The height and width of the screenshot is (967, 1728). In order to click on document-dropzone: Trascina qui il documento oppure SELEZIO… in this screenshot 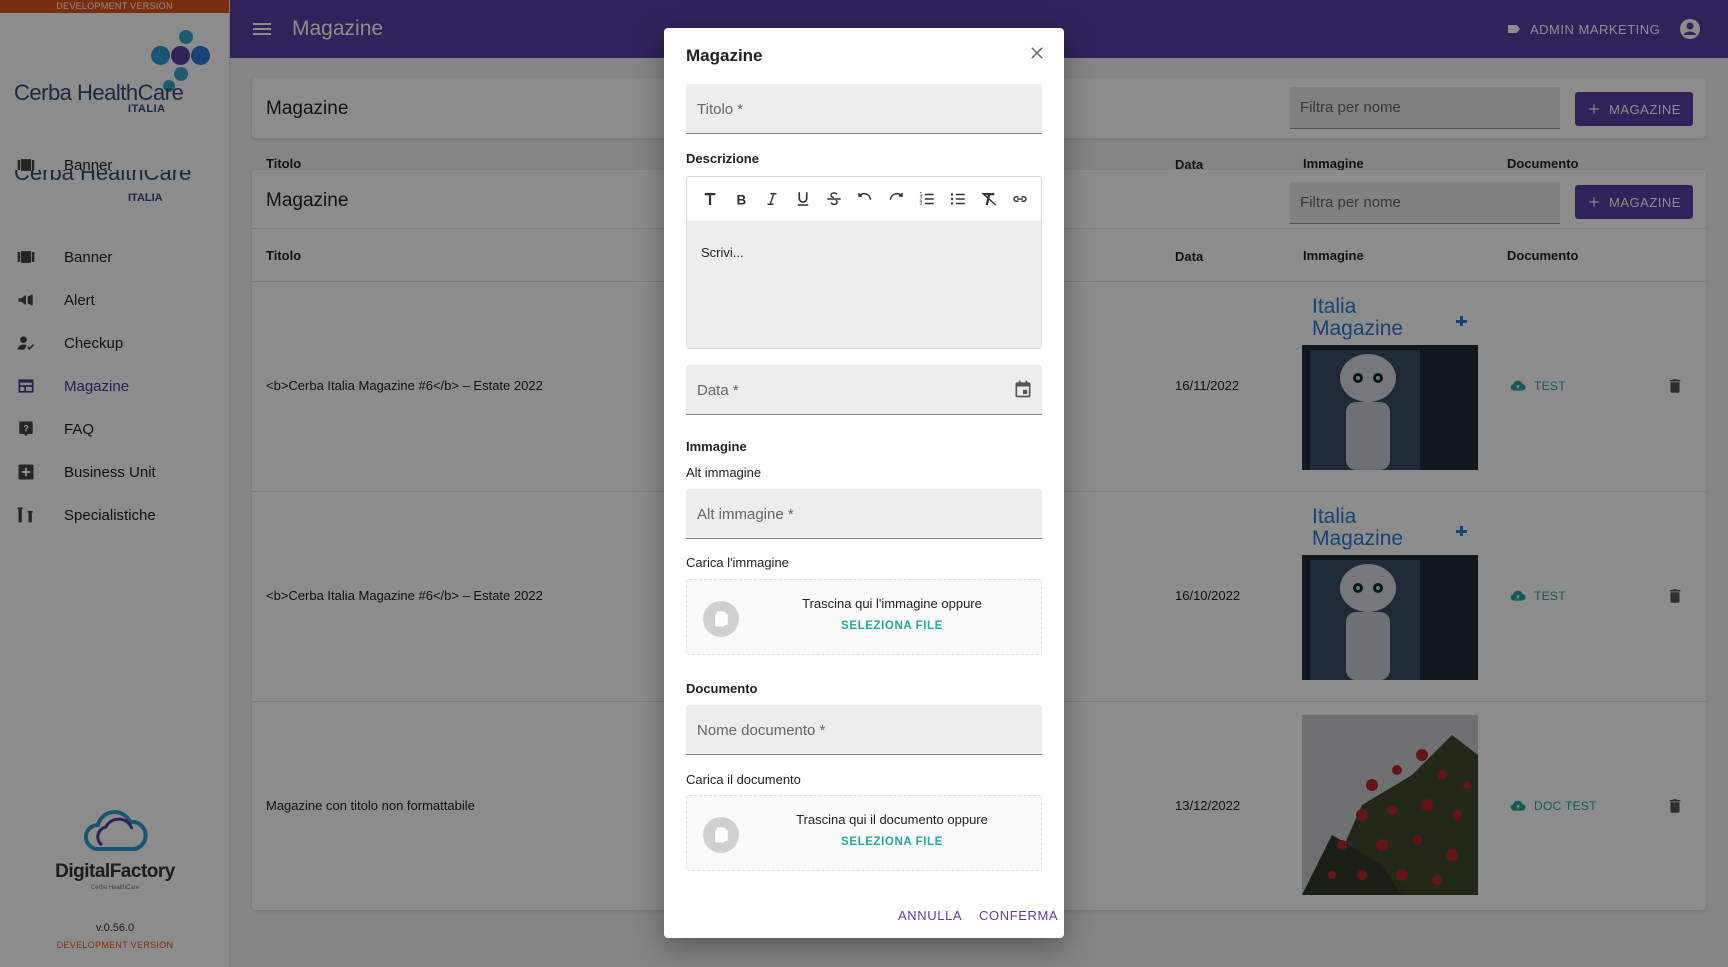, I will do `click(864, 833)`.